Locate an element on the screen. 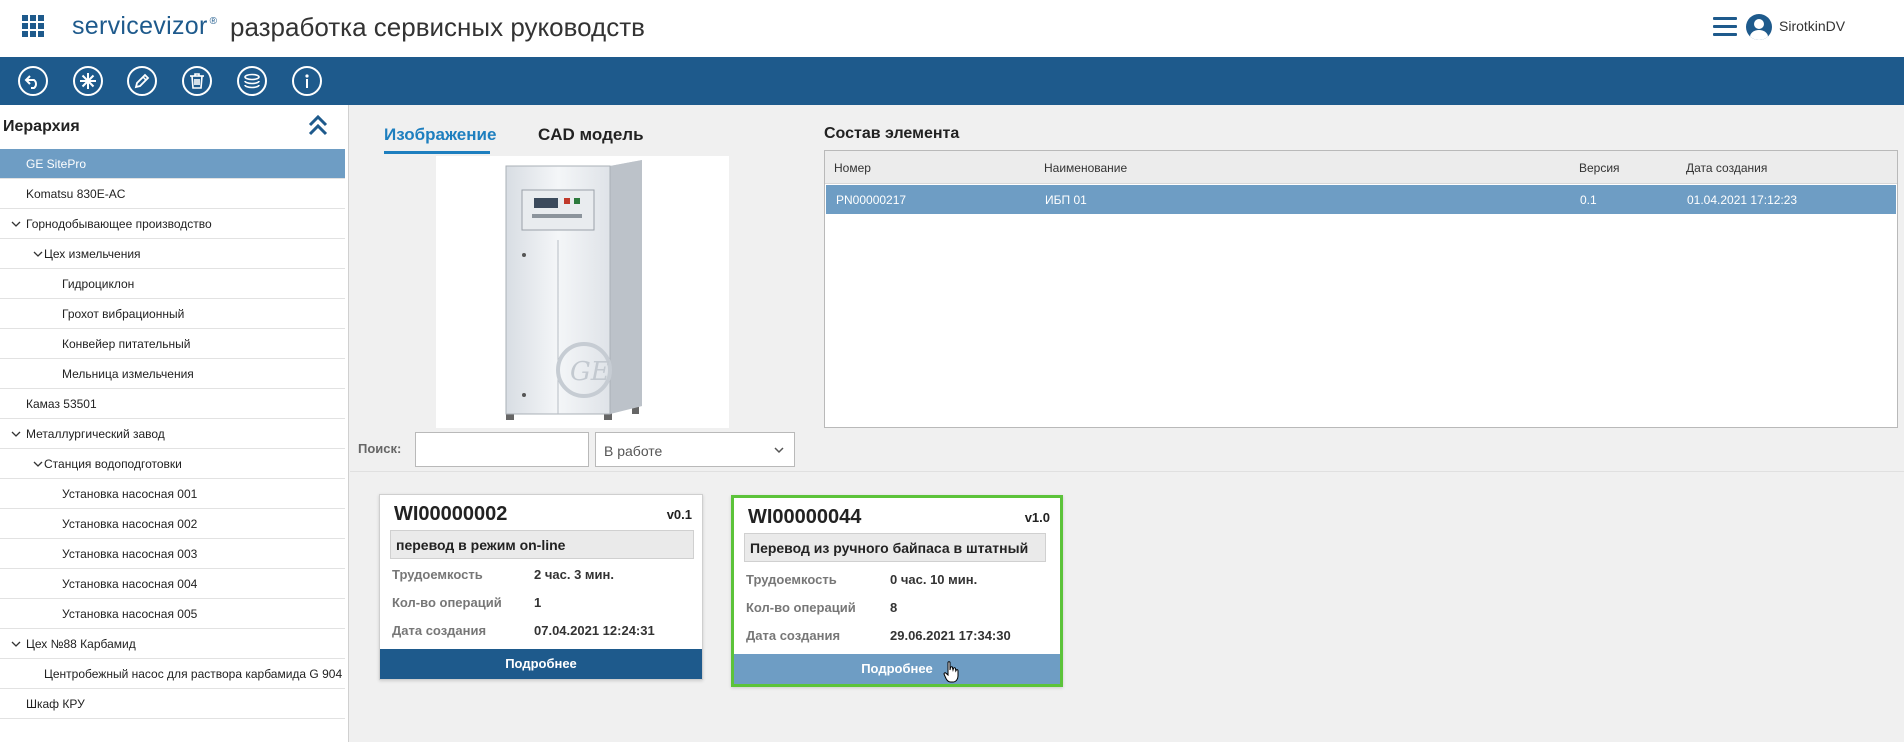 This screenshot has height=742, width=1904. tree-item-label: Установка насосная 005 is located at coordinates (130, 614).